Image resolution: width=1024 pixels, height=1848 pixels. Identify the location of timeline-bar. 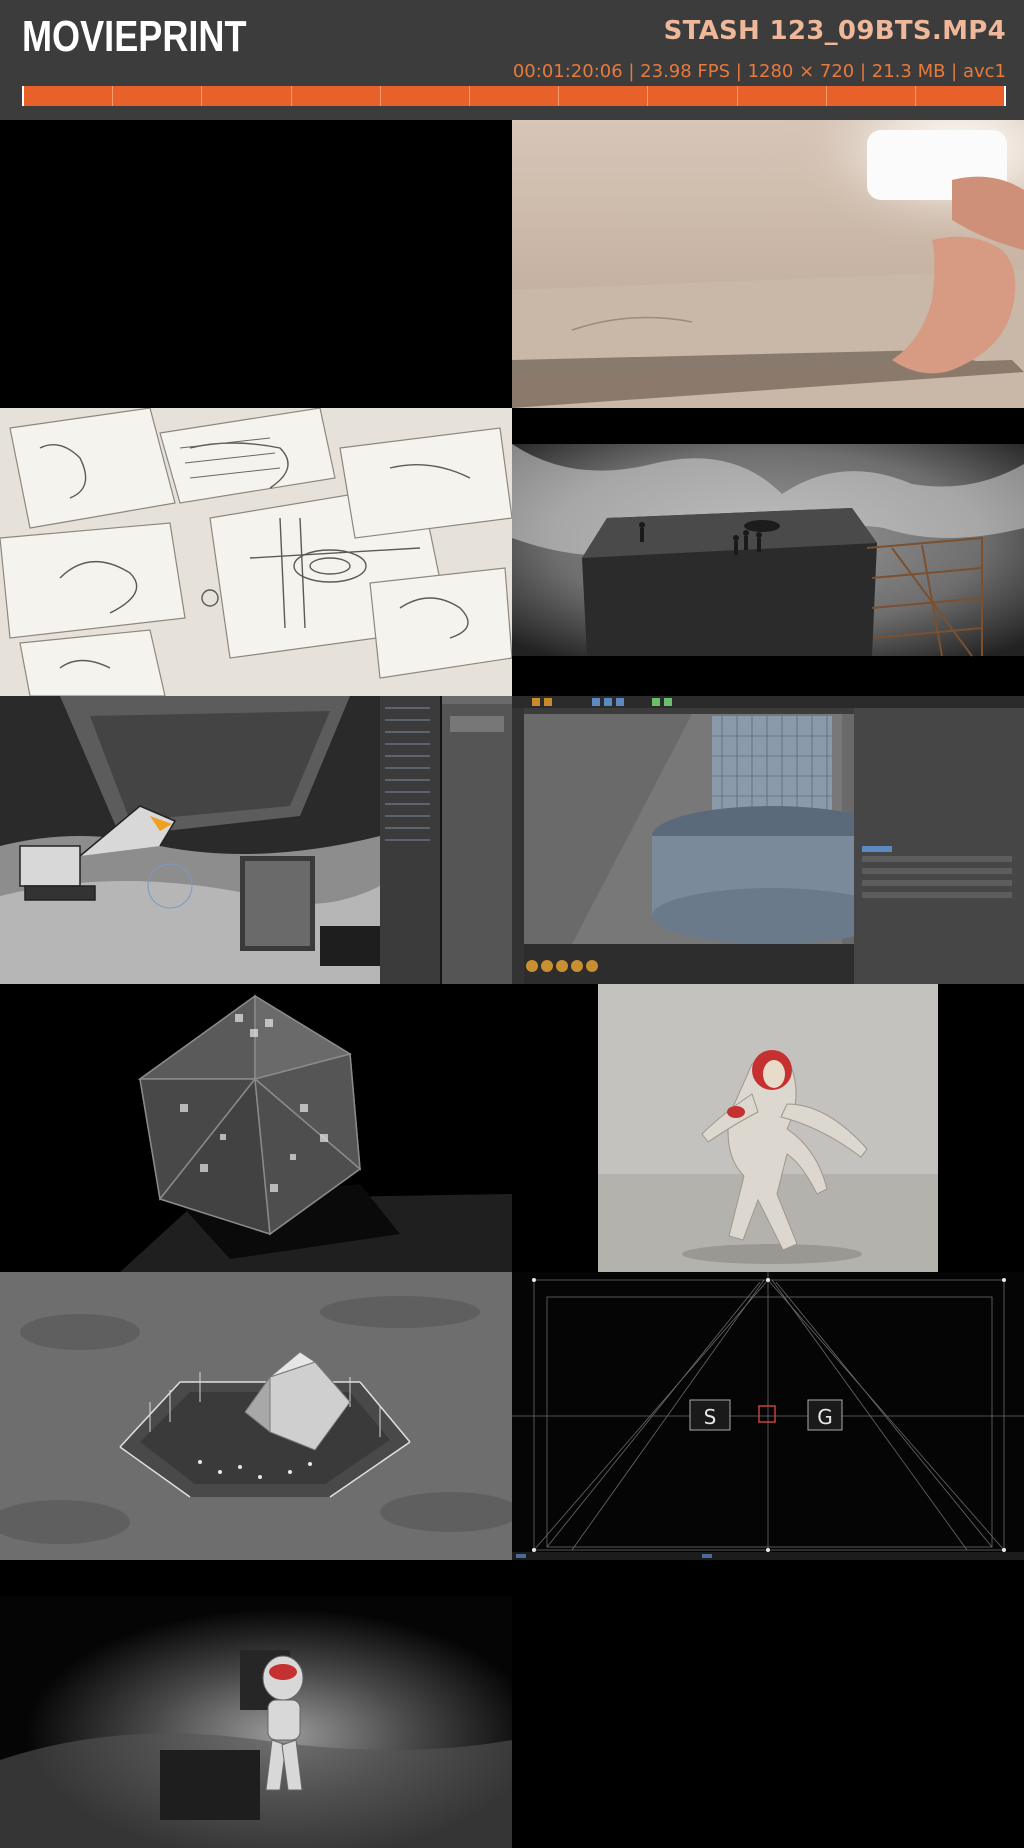
(514, 96).